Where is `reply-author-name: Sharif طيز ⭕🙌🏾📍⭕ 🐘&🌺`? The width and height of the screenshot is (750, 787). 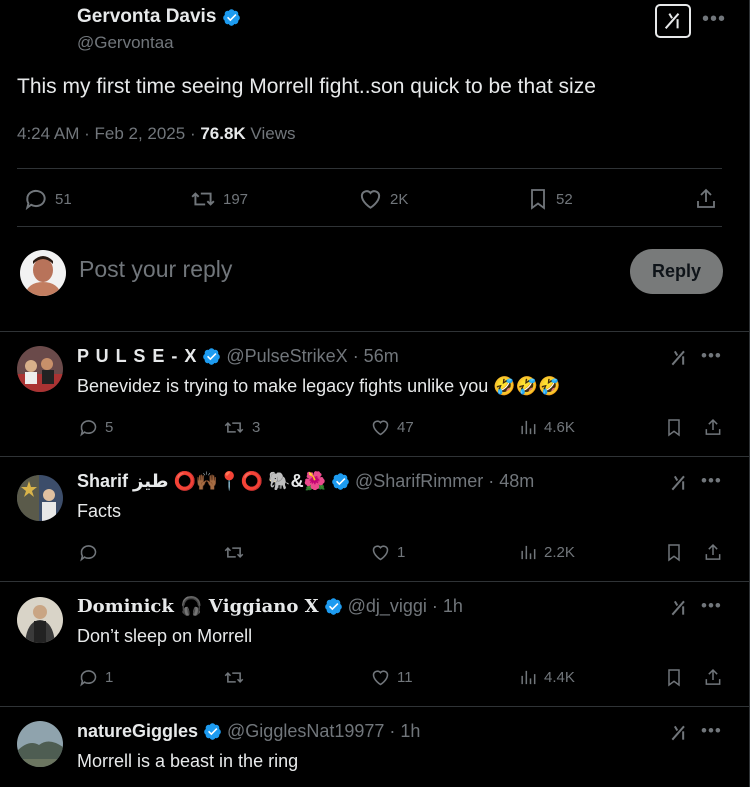
reply-author-name: Sharif طيز ⭕🙌🏾📍⭕ 🐘&🌺 is located at coordinates (201, 481).